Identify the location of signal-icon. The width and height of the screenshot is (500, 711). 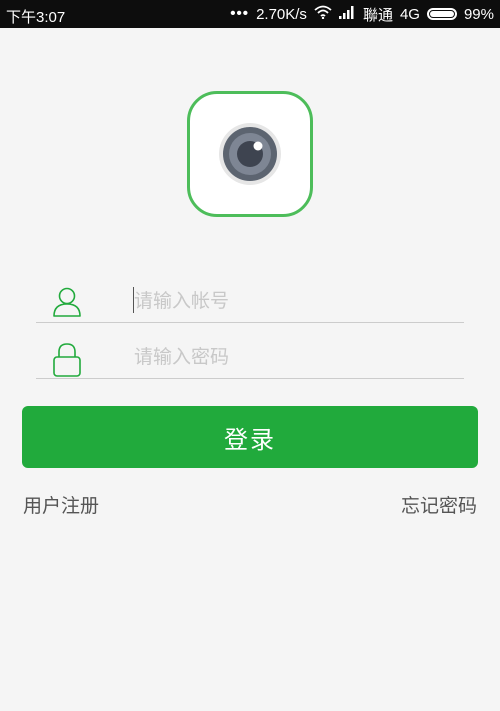
(347, 14).